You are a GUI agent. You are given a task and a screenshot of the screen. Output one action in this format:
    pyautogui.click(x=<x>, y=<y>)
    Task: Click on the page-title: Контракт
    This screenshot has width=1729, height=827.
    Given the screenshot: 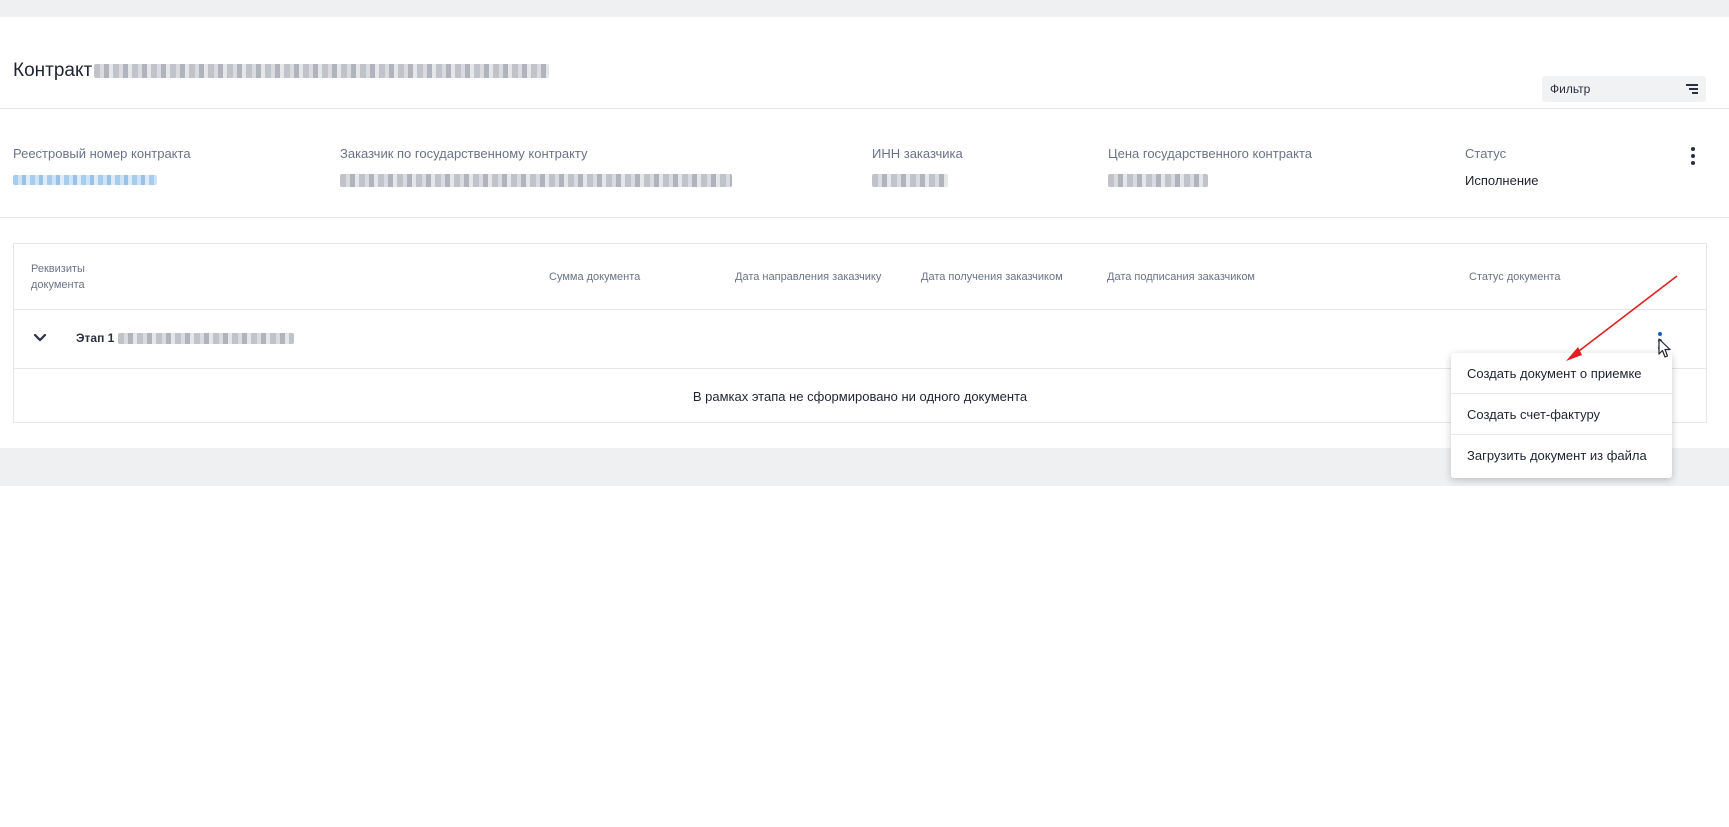 What is the action you would take?
    pyautogui.click(x=281, y=71)
    